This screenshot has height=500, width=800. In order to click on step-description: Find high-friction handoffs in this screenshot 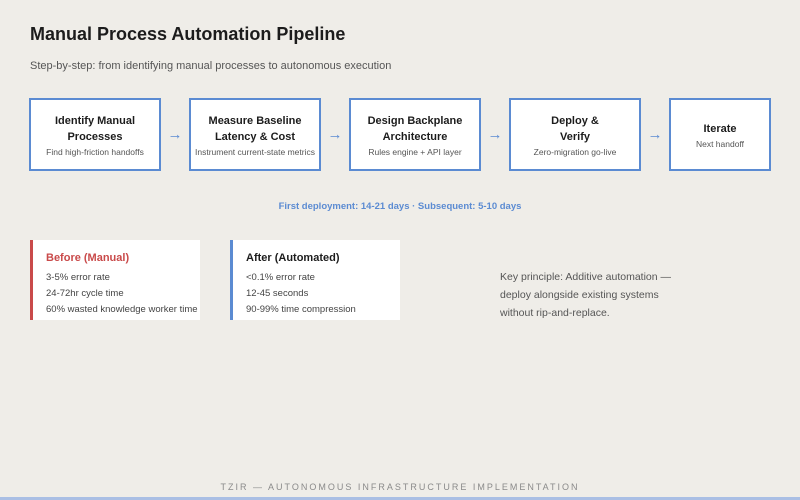, I will do `click(95, 151)`.